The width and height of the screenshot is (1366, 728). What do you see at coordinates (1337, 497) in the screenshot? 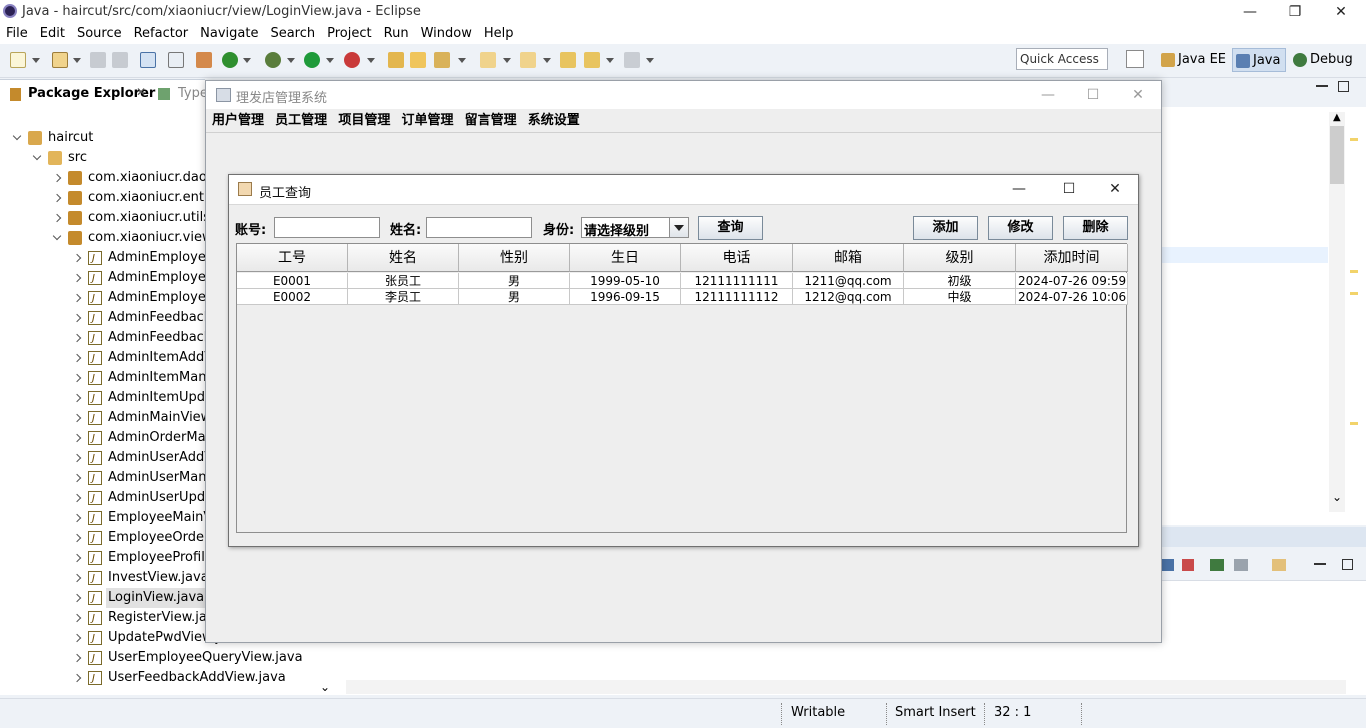
I see `scroll-down-icon: ⌄` at bounding box center [1337, 497].